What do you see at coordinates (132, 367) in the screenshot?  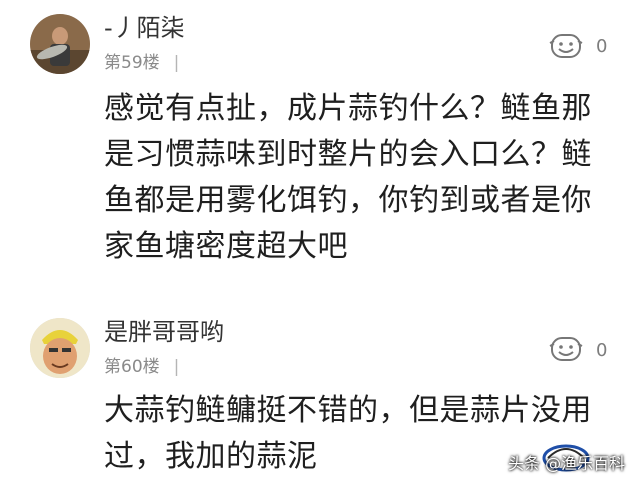 I see `floor-number: 第60楼` at bounding box center [132, 367].